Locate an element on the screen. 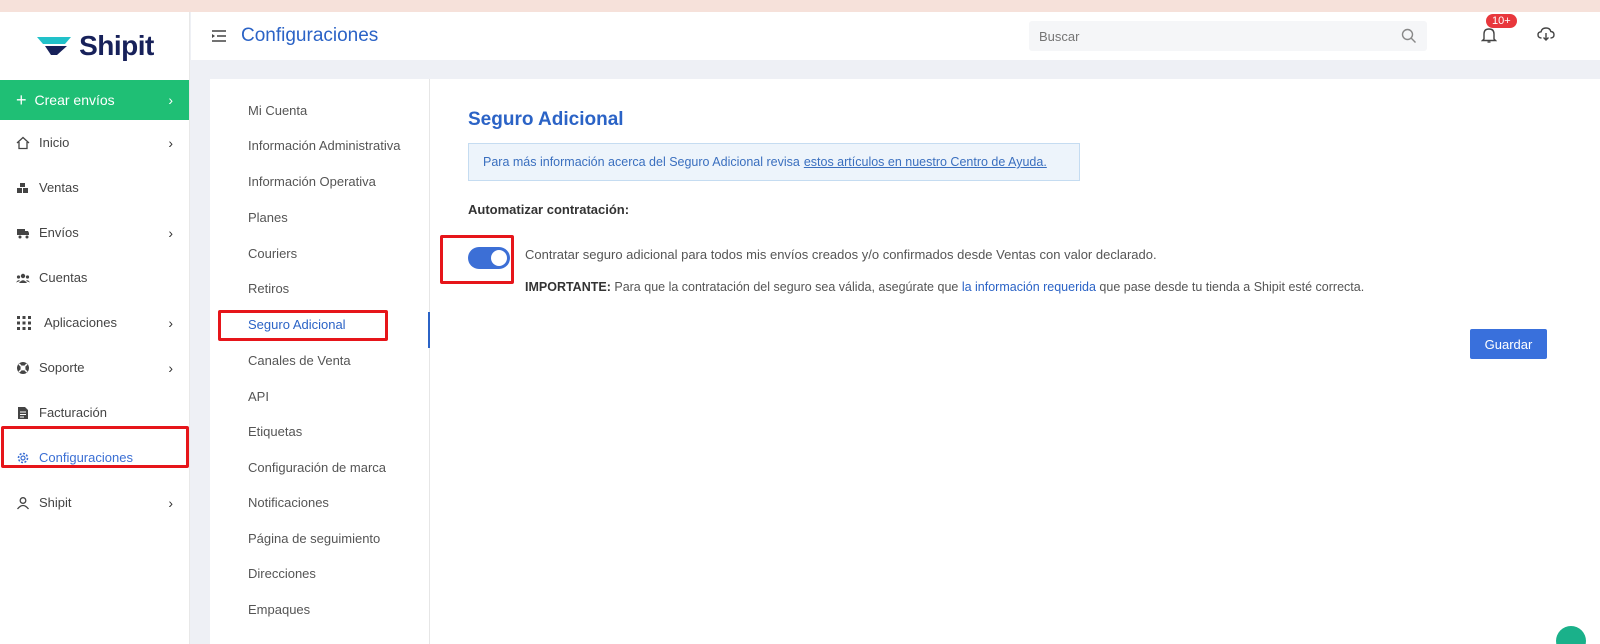  sidebar-item-label: Aplicaciones is located at coordinates (80, 322).